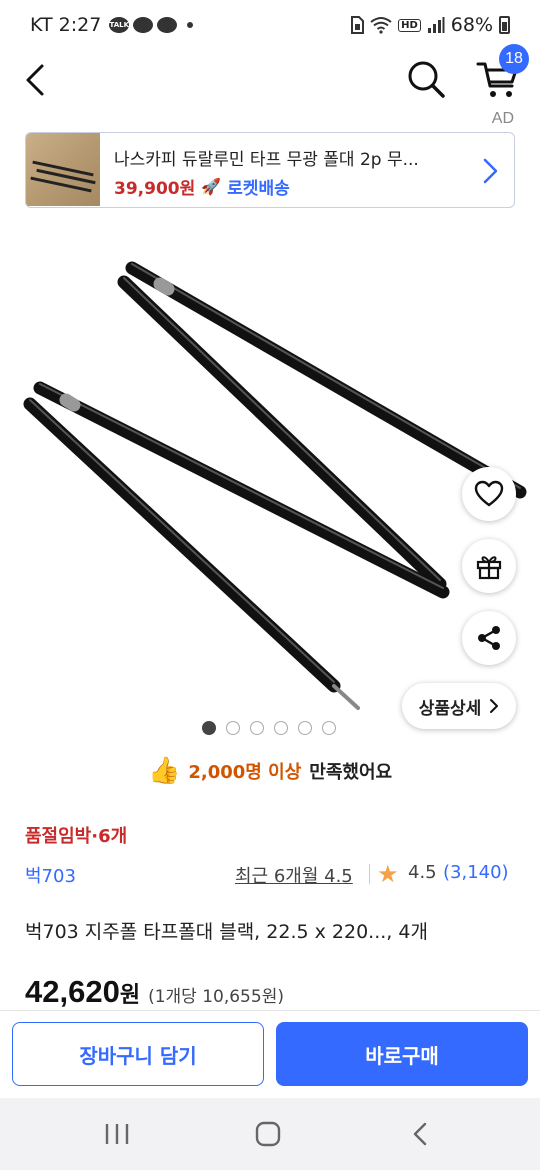  I want to click on status-bar: KT 2:27 TALK HD 68%, so click(270, 26).